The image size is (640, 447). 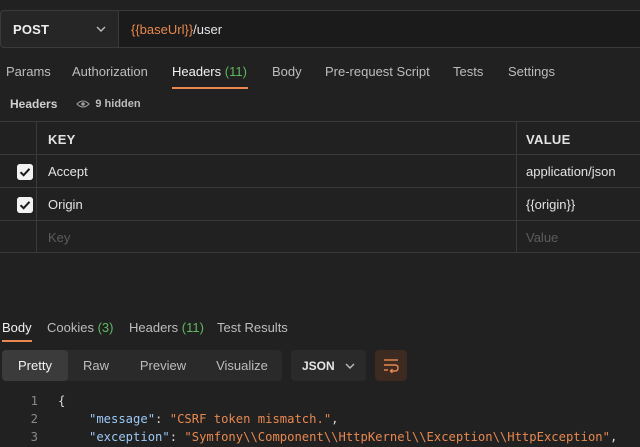 I want to click on tab-headers-label: Headers, so click(x=197, y=71).